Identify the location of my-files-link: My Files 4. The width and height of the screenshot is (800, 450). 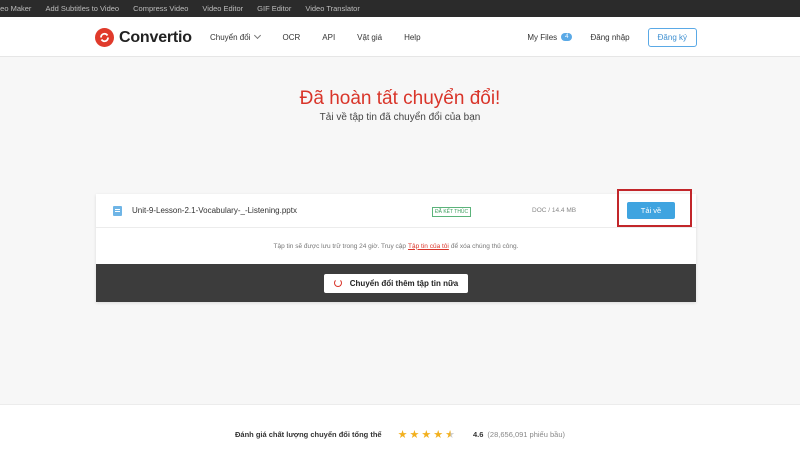
(550, 37).